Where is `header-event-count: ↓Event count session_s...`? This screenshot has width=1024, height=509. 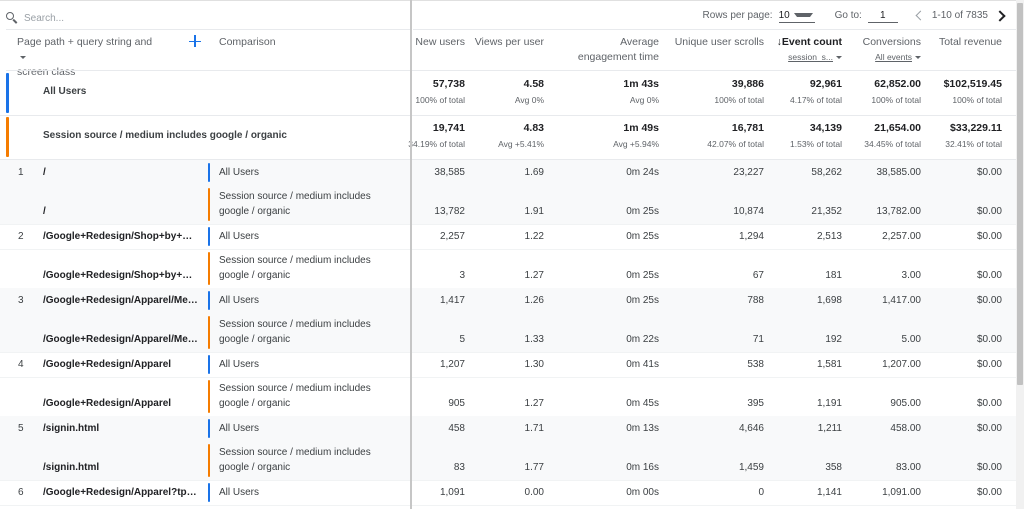
header-event-count: ↓Event count session_s... is located at coordinates (809, 50).